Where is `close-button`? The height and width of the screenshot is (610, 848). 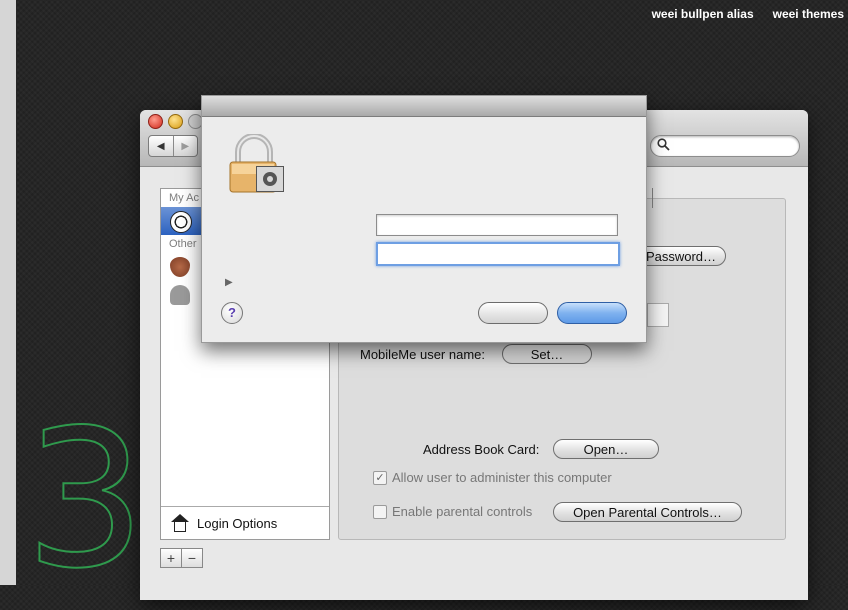
close-button is located at coordinates (155, 121).